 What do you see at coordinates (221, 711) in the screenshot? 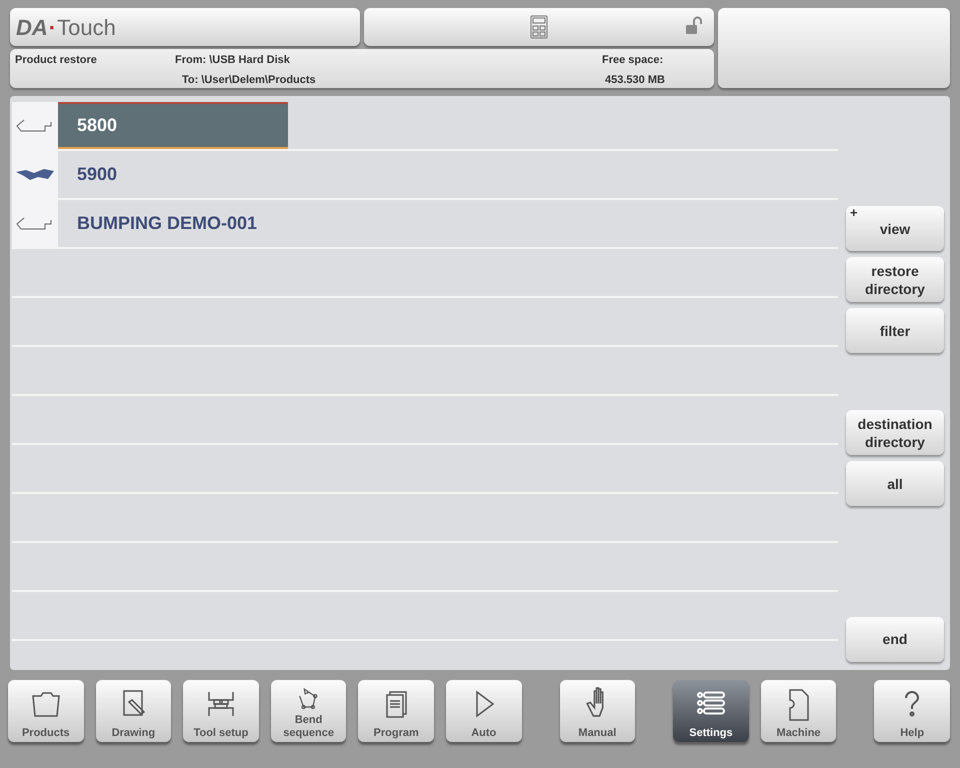
I see `nav-button: Tool setup` at bounding box center [221, 711].